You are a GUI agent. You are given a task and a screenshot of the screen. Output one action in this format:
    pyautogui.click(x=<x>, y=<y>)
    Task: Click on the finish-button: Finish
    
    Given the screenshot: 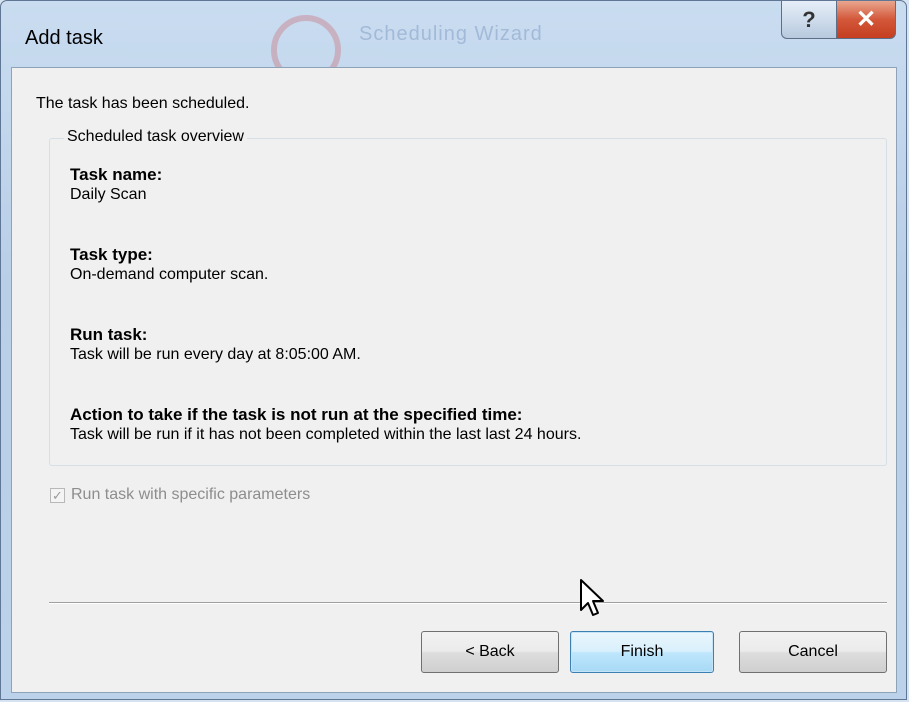 What is the action you would take?
    pyautogui.click(x=642, y=652)
    